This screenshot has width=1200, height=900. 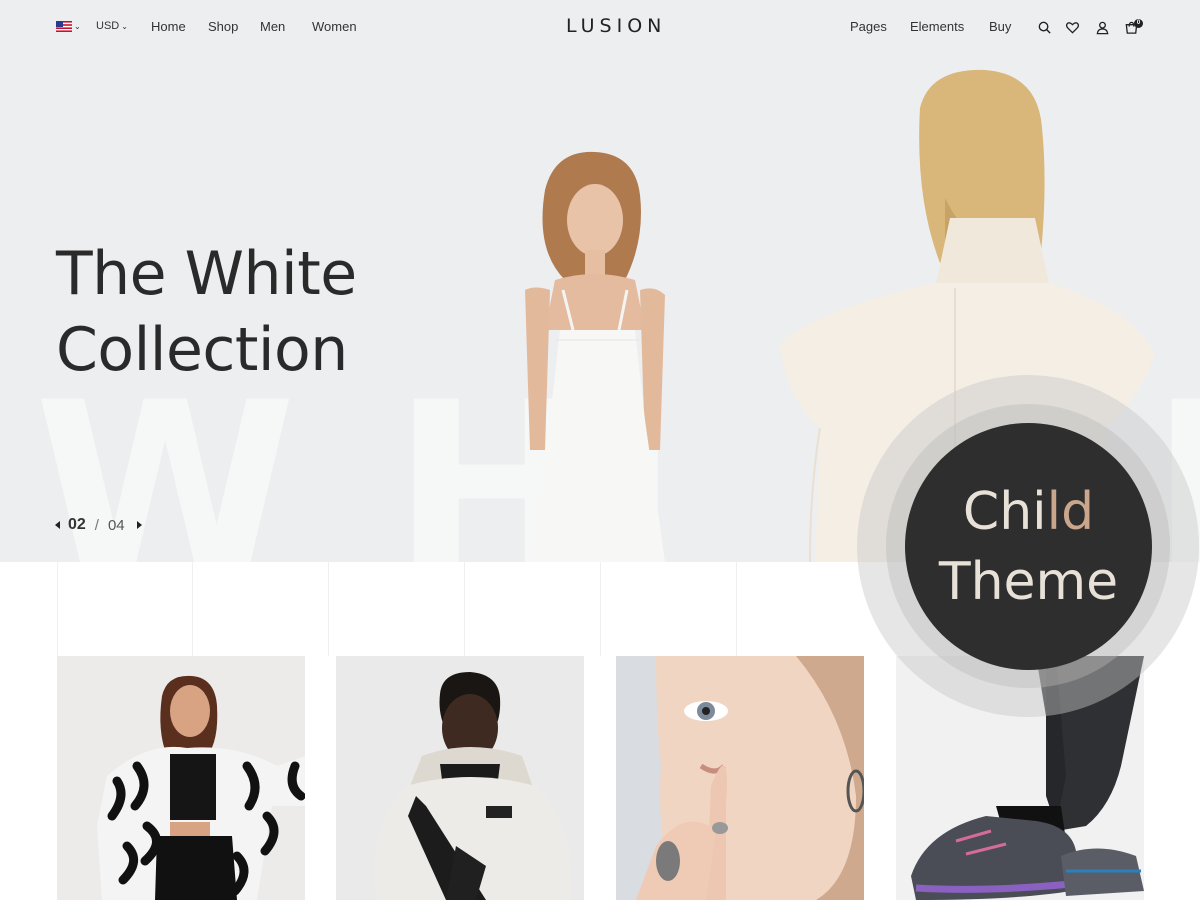 I want to click on product-image-zebra-jacket, so click(x=201, y=787).